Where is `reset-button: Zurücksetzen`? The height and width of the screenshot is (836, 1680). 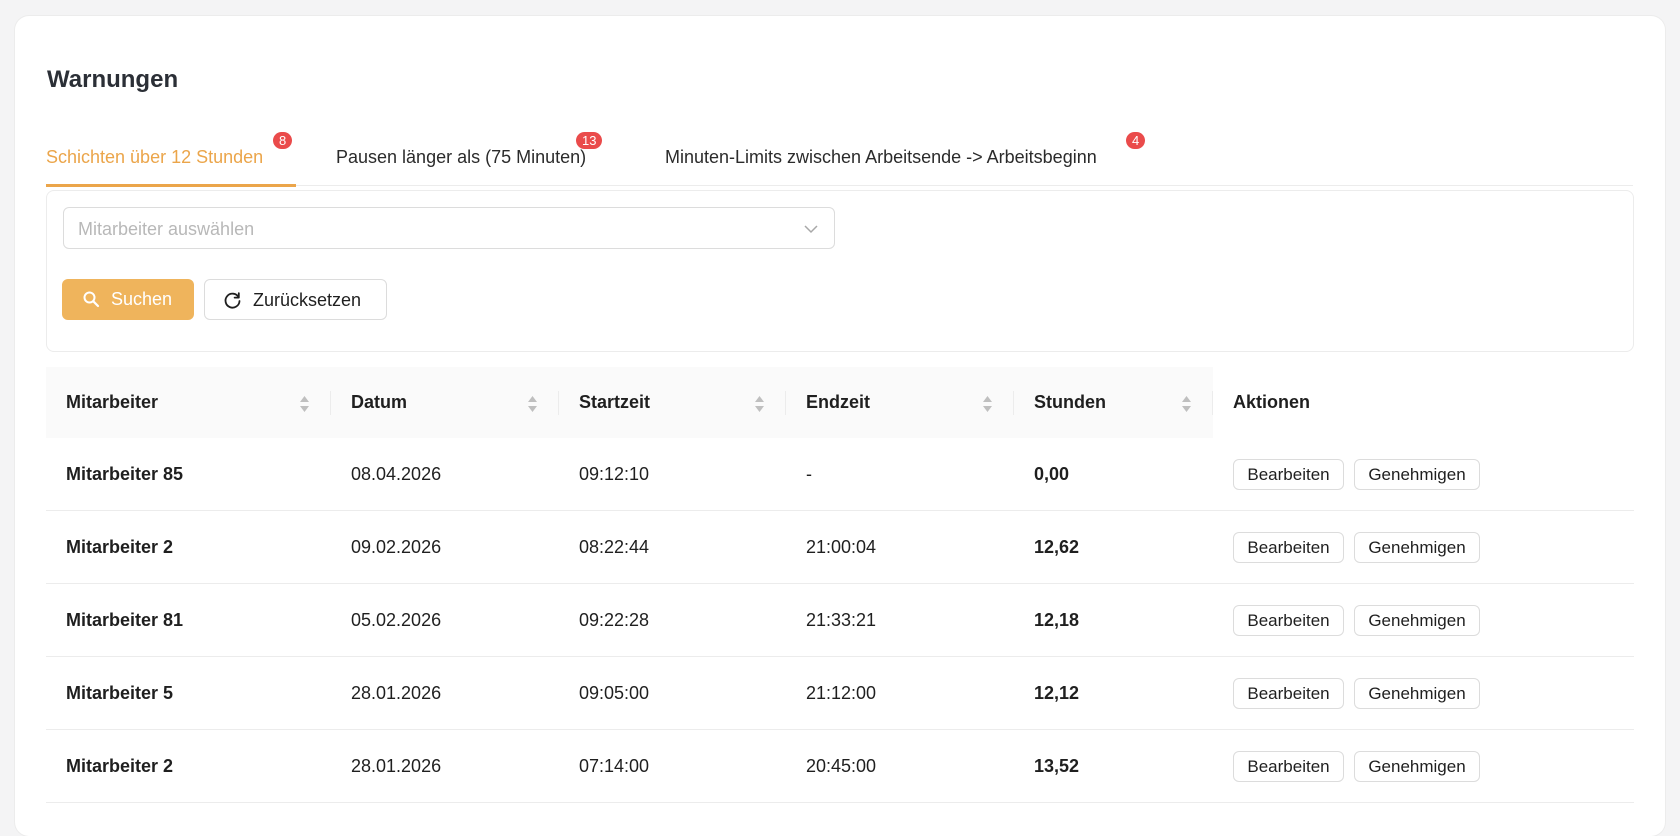
reset-button: Zurücksetzen is located at coordinates (295, 299).